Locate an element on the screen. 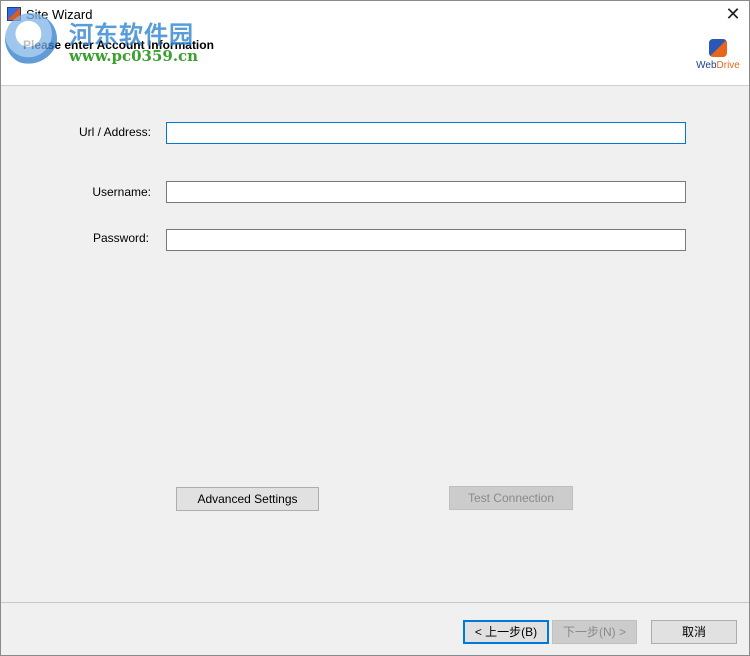 Image resolution: width=750 pixels, height=656 pixels. brand-name: WebDrive is located at coordinates (718, 65).